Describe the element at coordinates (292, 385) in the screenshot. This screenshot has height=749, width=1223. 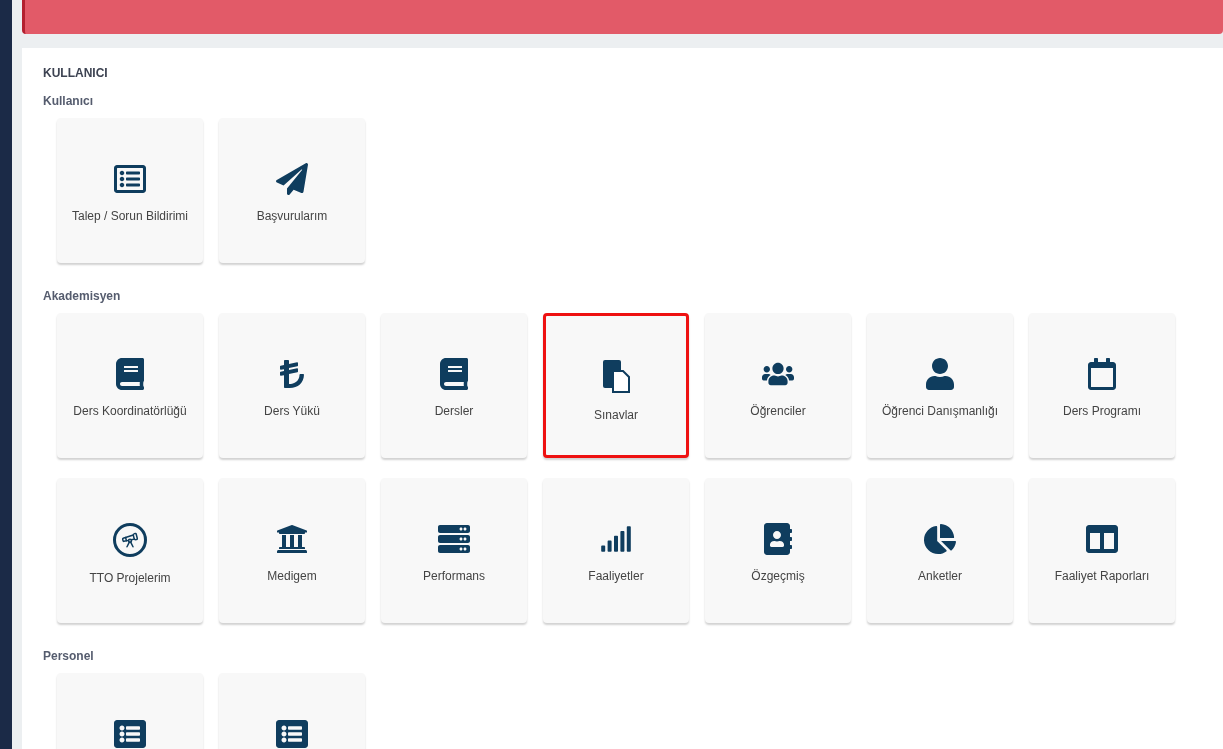
I see `menu-tile: Ders Yükü` at that location.